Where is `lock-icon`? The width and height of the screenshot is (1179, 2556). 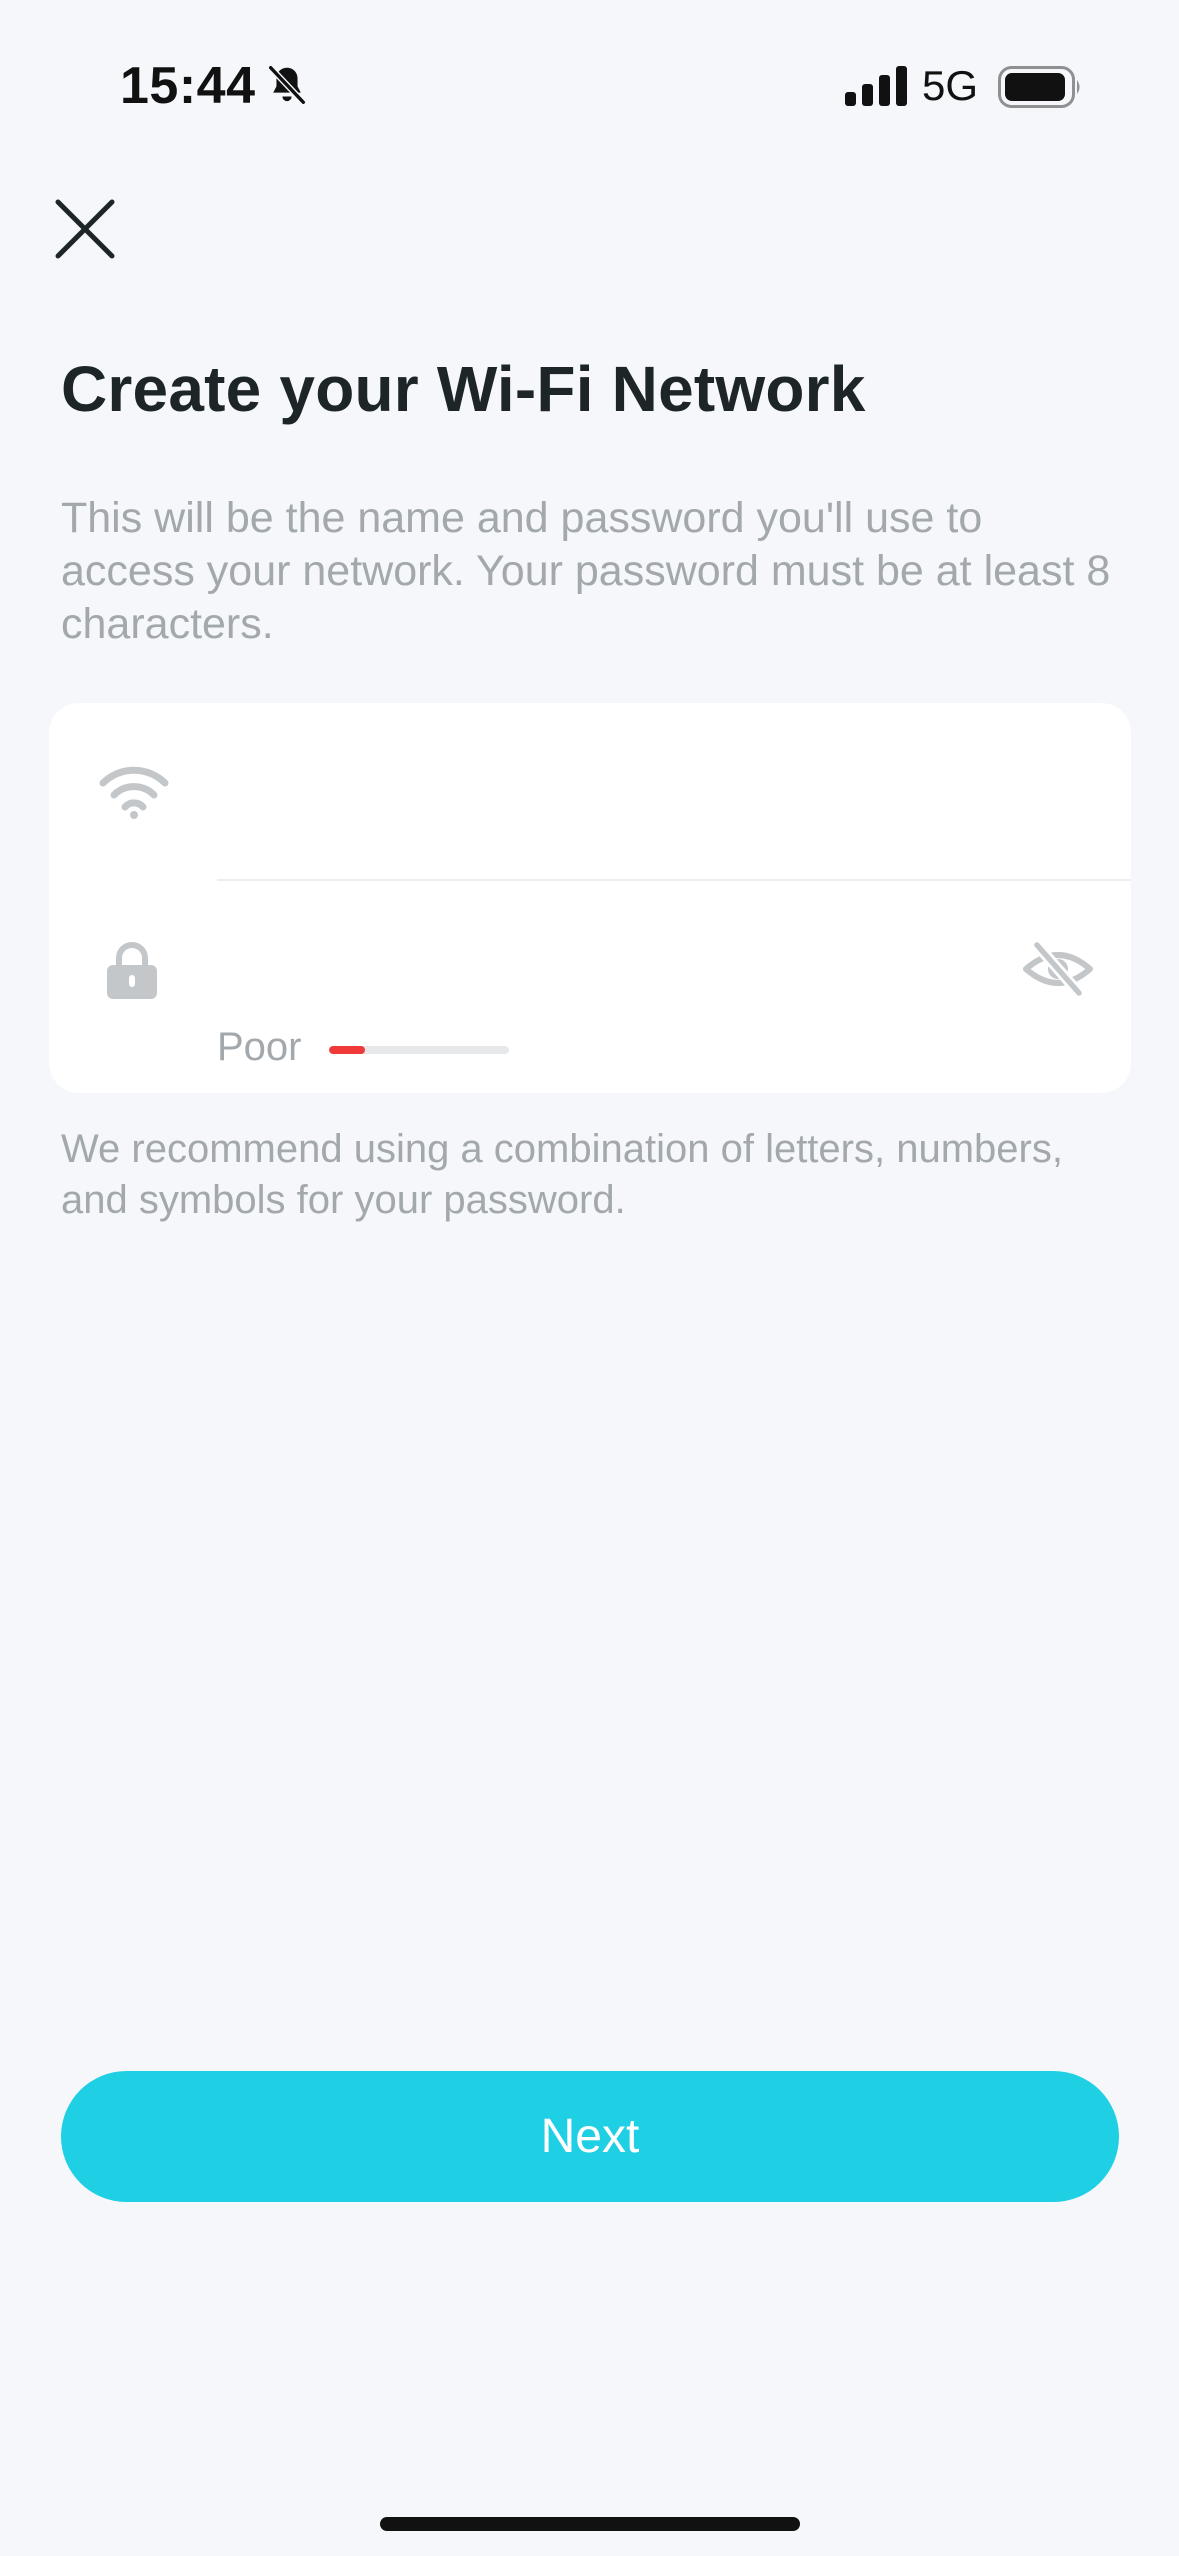 lock-icon is located at coordinates (132, 970).